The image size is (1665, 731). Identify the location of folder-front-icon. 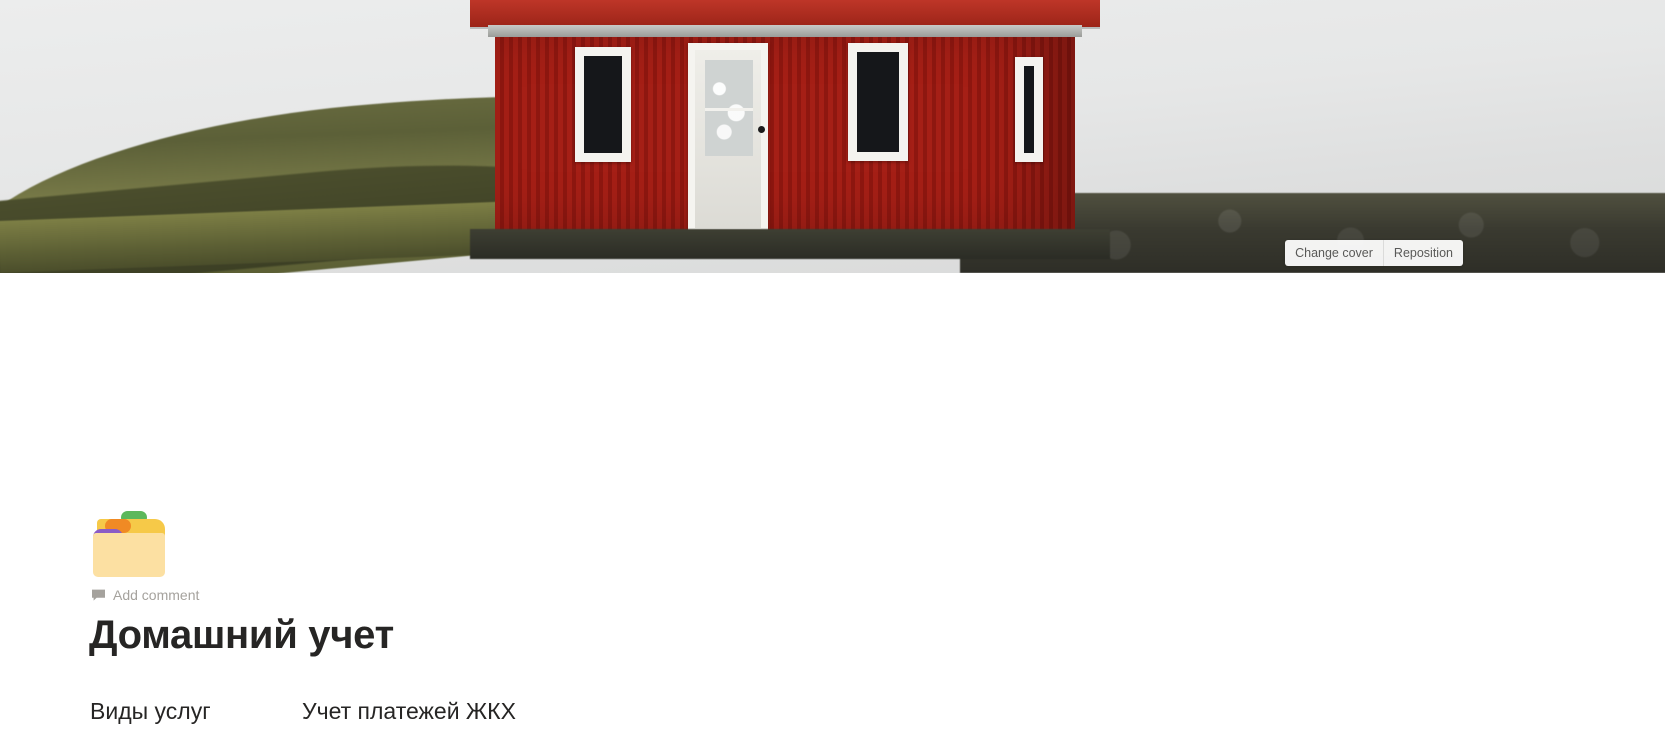
(129, 555).